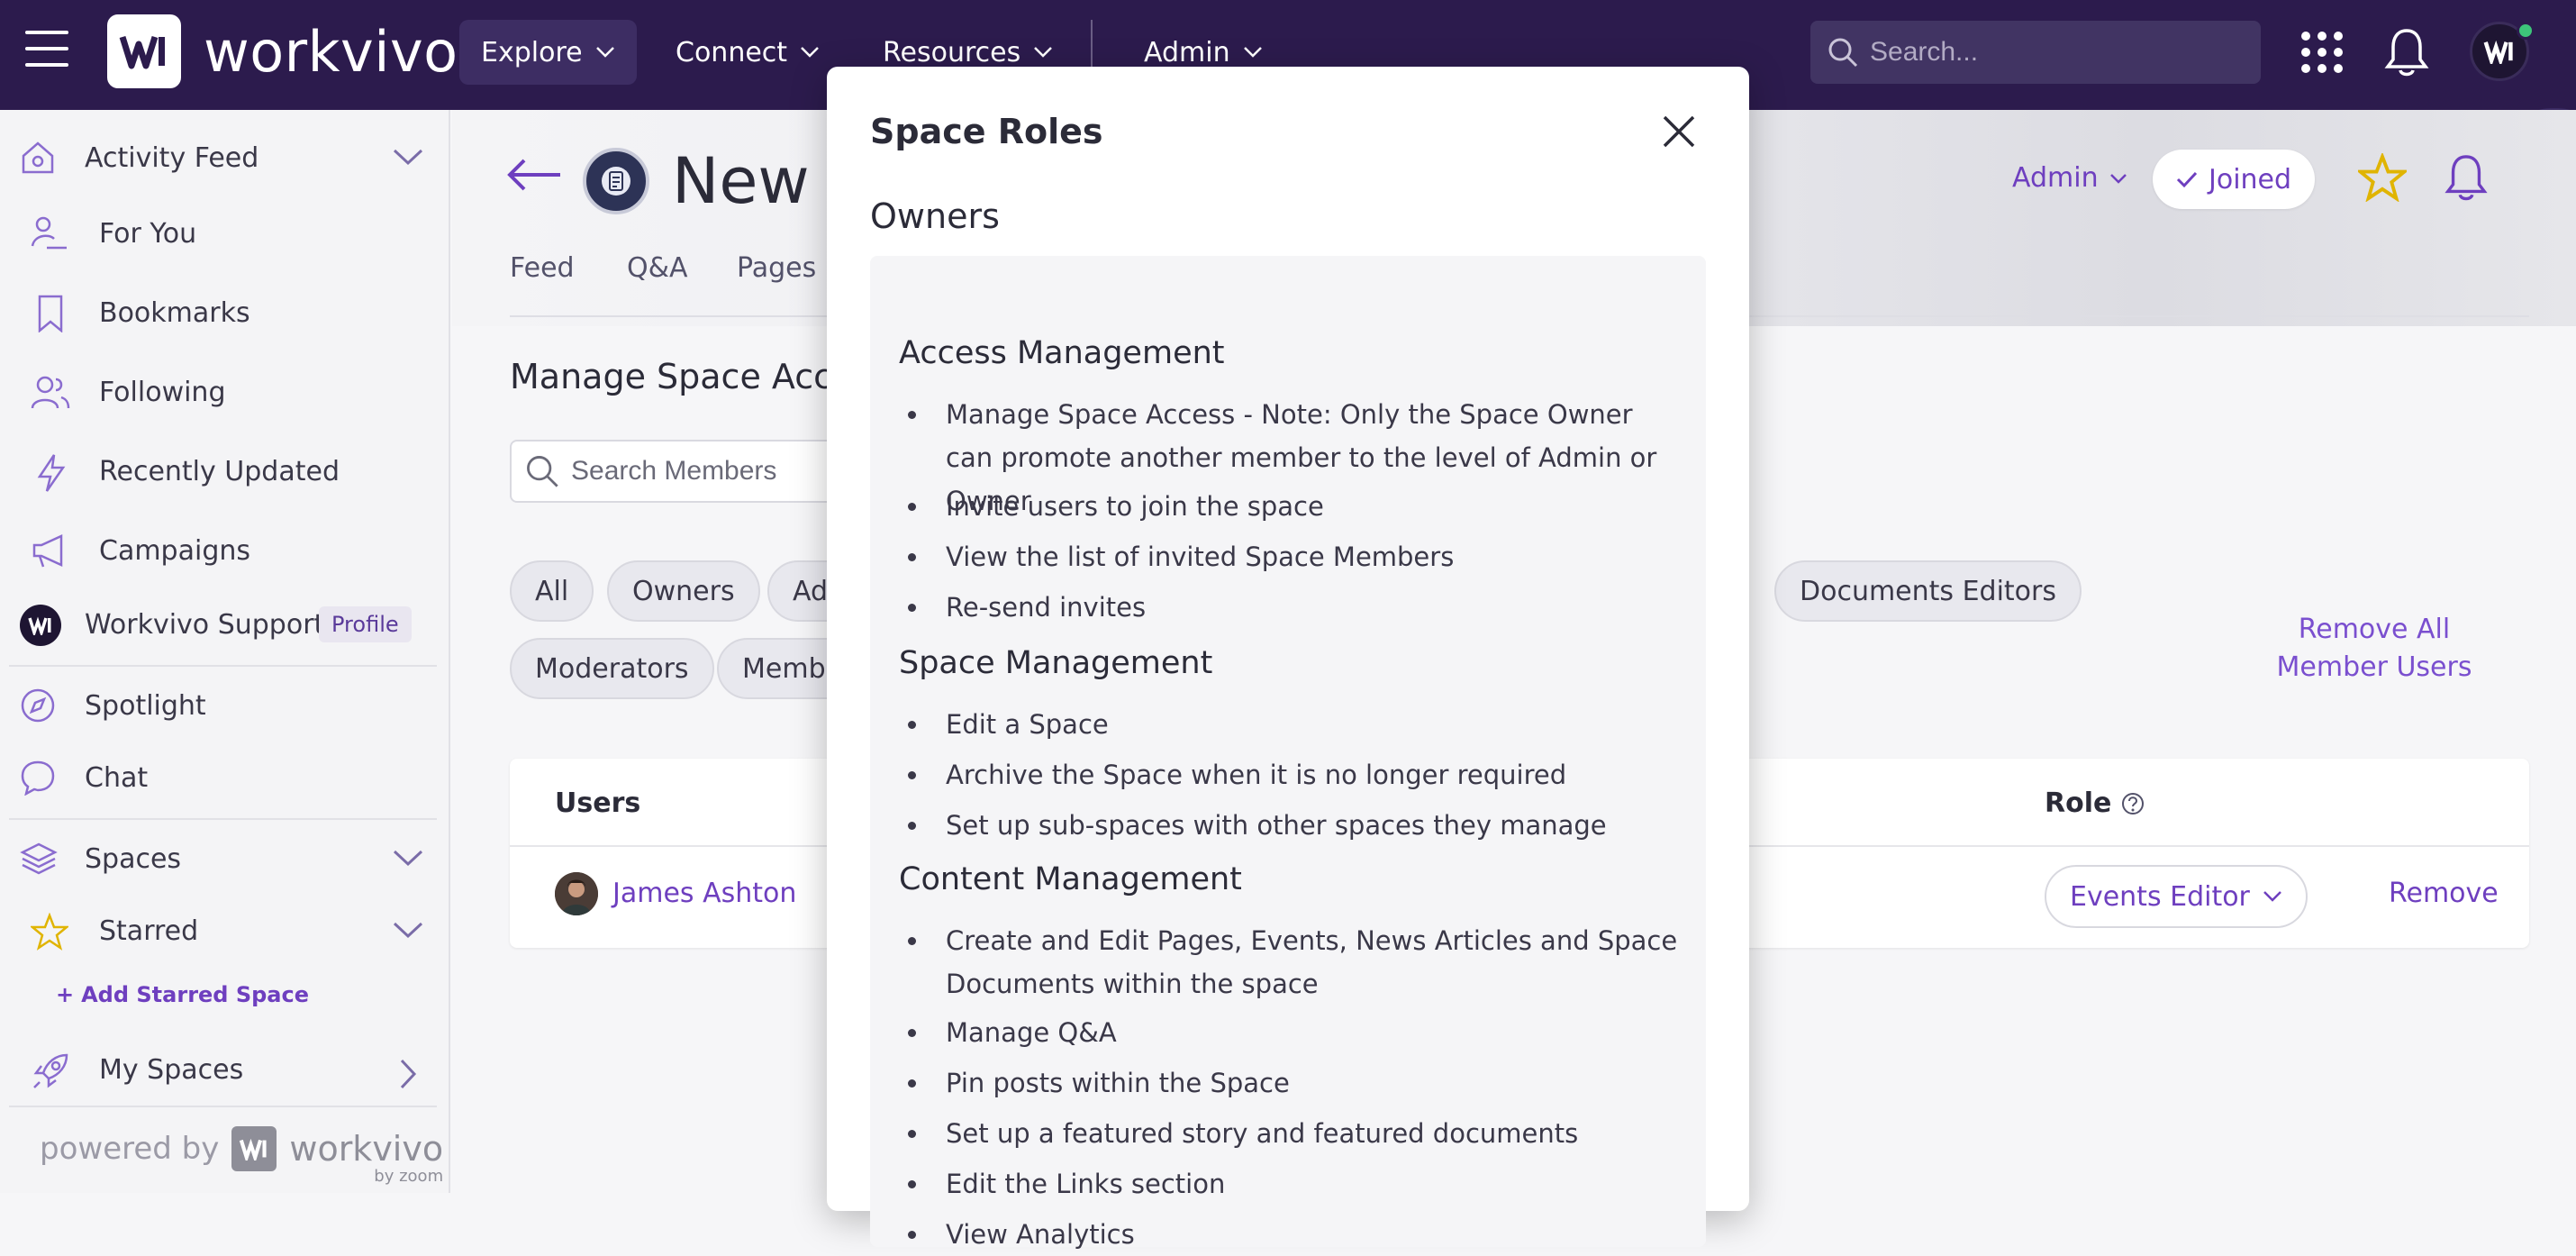  I want to click on help-circle-icon, so click(2132, 804).